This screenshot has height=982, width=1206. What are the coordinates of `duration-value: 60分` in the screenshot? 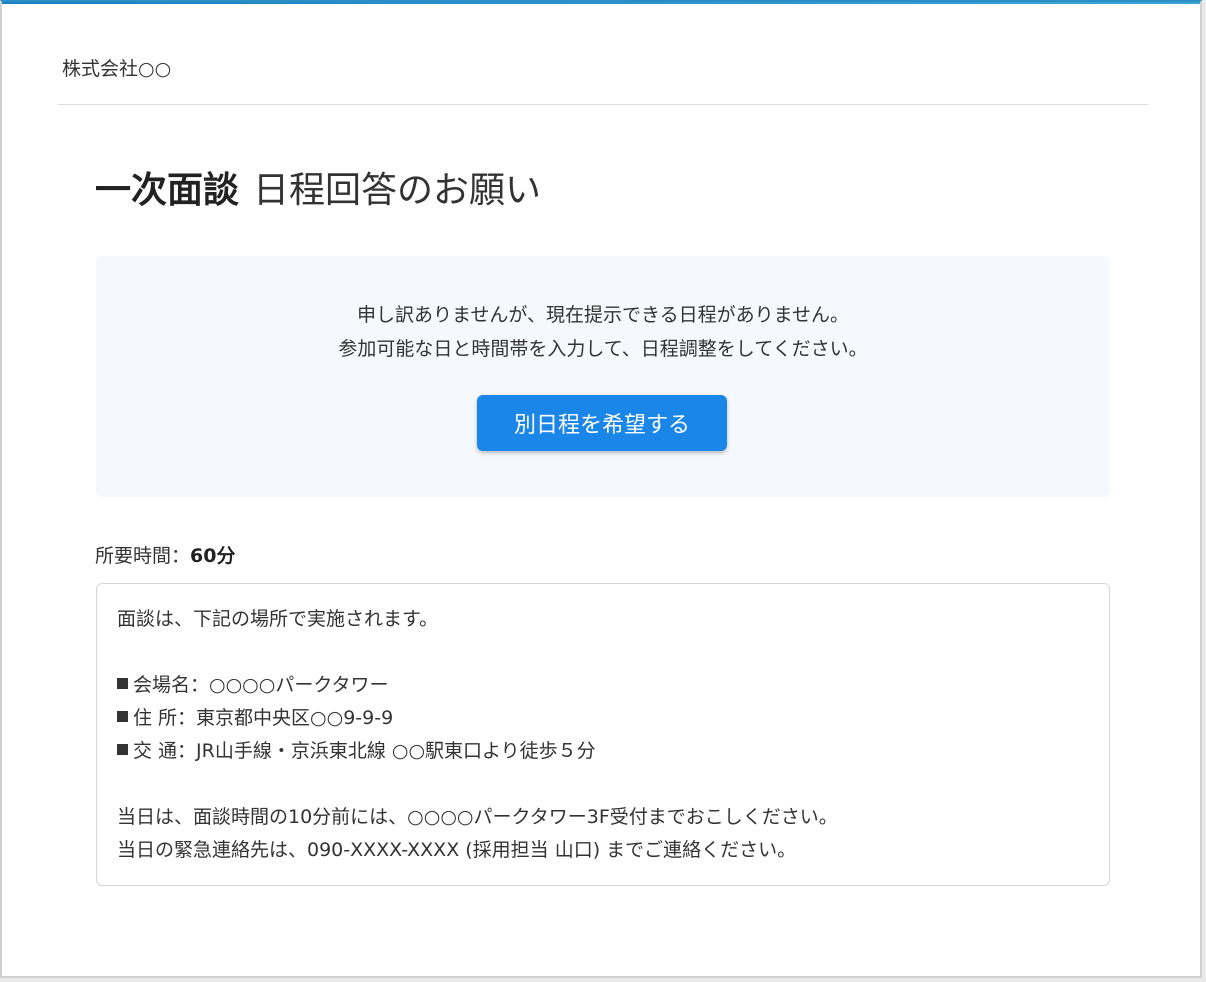 It's located at (213, 556).